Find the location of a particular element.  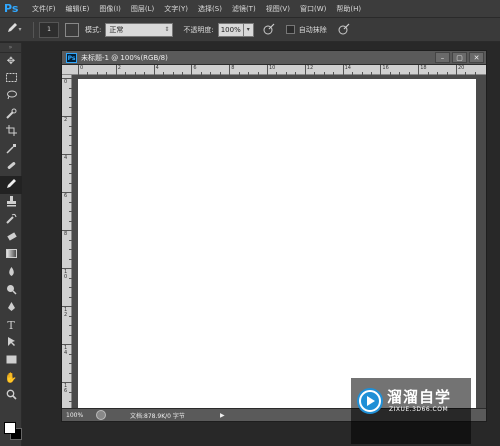

eraser-tool is located at coordinates (11, 238).